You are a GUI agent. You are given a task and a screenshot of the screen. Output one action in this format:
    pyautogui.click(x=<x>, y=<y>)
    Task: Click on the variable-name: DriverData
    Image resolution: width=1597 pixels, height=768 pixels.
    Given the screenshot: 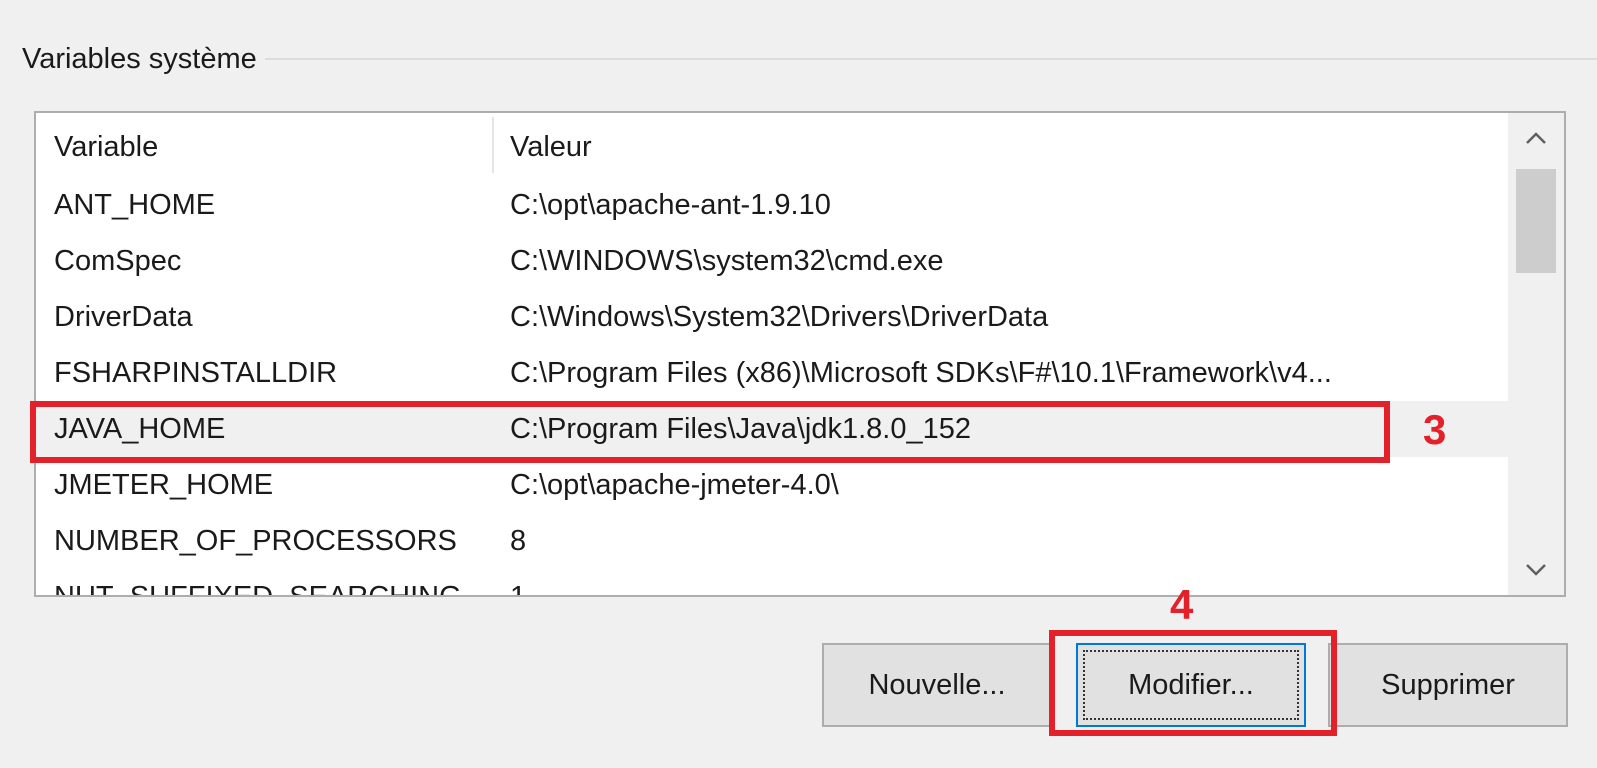 What is the action you would take?
    pyautogui.click(x=123, y=317)
    